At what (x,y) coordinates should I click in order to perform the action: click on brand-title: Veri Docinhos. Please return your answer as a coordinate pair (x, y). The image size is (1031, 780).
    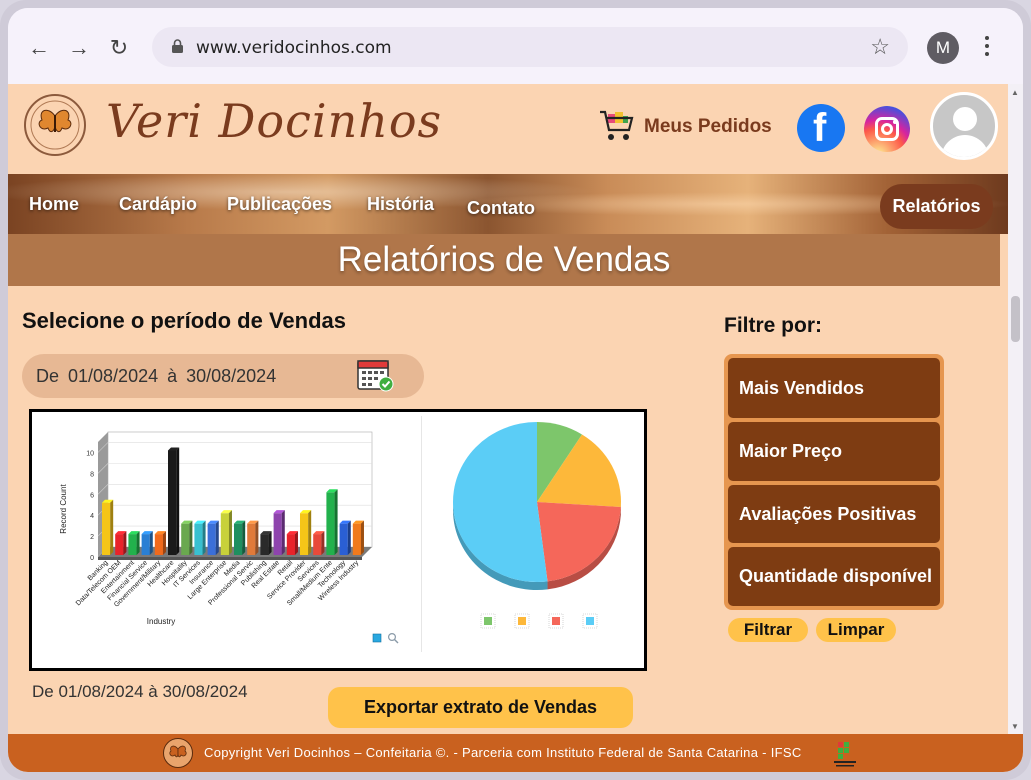
    Looking at the image, I should click on (274, 121).